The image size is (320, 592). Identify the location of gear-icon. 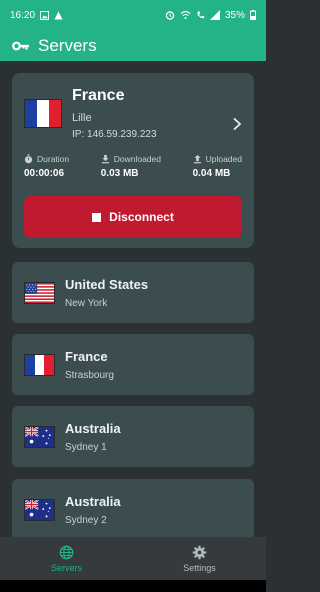
(199, 552).